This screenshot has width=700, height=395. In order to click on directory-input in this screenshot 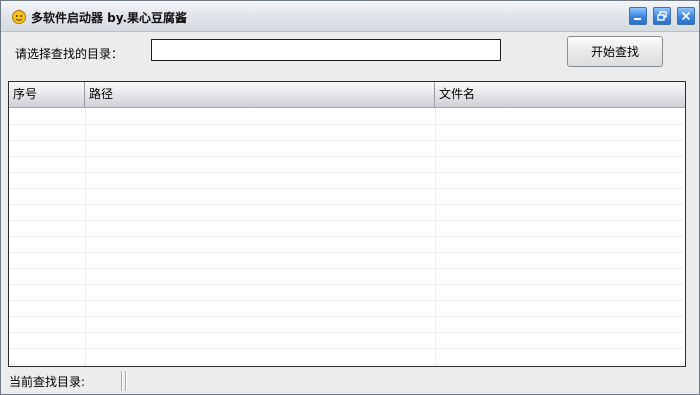, I will do `click(326, 50)`.